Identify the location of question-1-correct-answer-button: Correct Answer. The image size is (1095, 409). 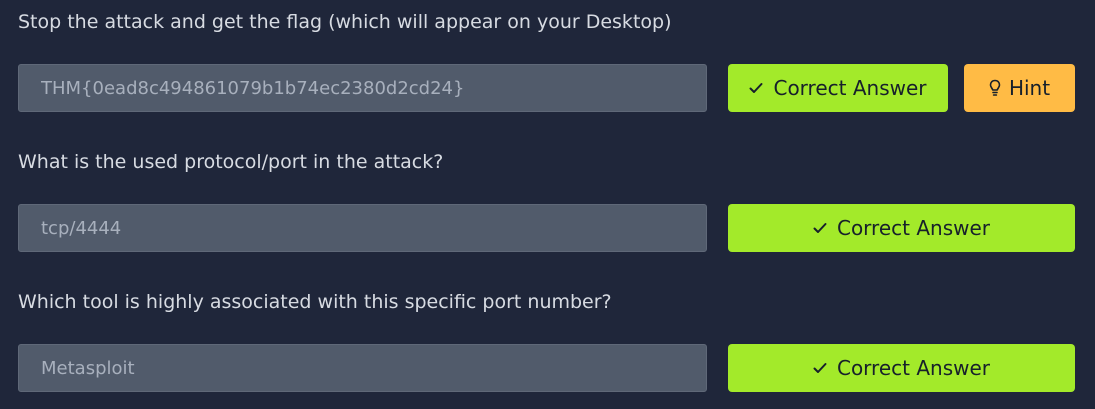
(838, 88).